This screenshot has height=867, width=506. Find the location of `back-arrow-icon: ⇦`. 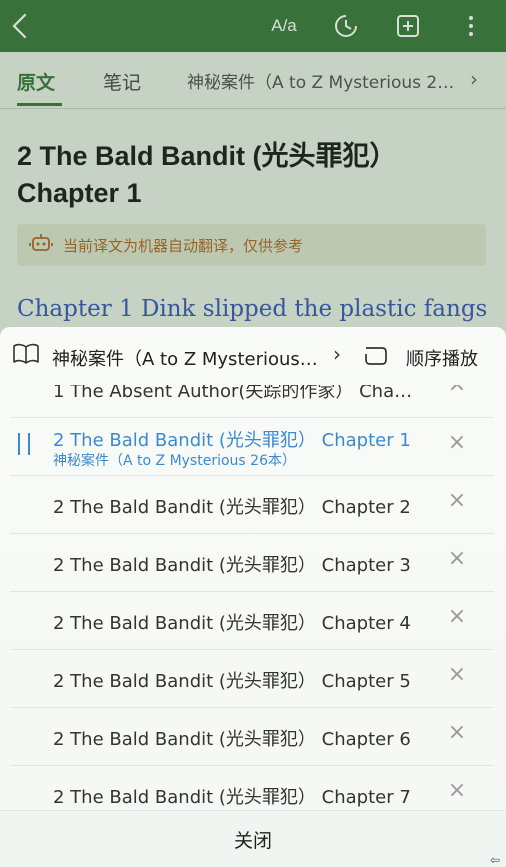

back-arrow-icon: ⇦ is located at coordinates (495, 860).